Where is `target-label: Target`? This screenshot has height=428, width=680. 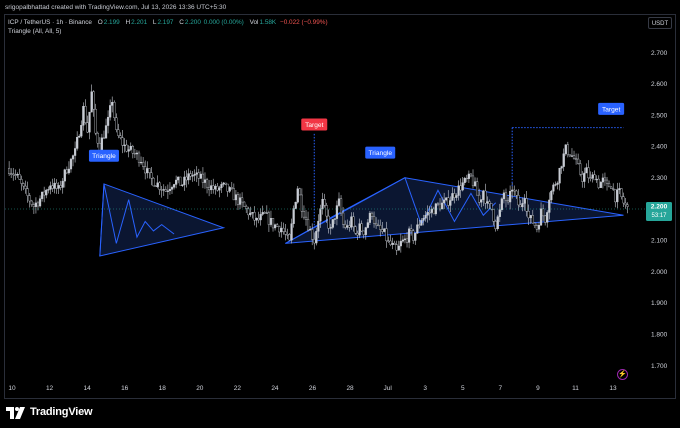 target-label: Target is located at coordinates (611, 109).